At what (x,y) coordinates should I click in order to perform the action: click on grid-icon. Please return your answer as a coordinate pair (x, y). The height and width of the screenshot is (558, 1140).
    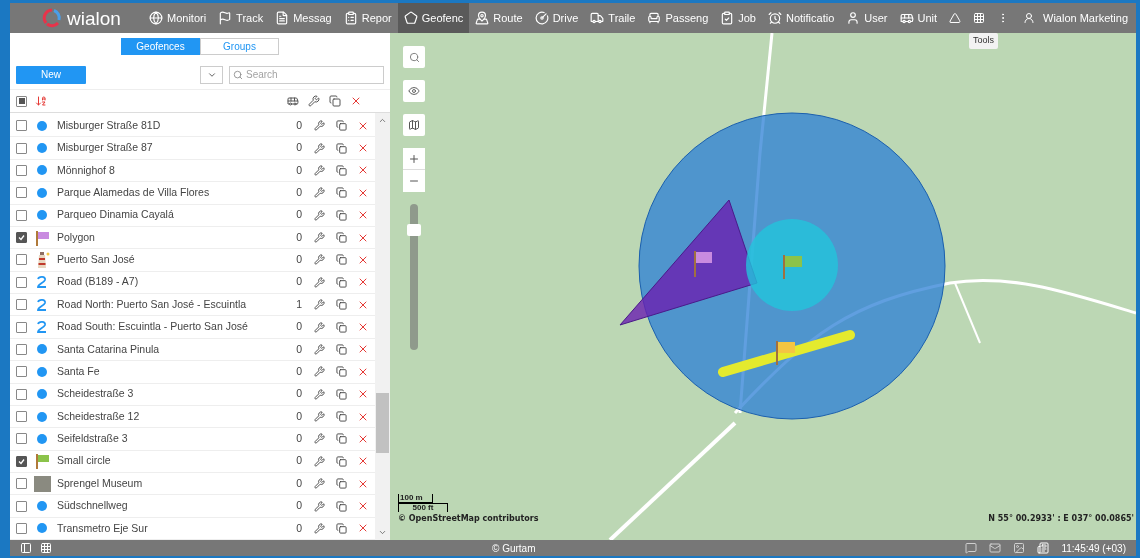
    Looking at the image, I should click on (46, 548).